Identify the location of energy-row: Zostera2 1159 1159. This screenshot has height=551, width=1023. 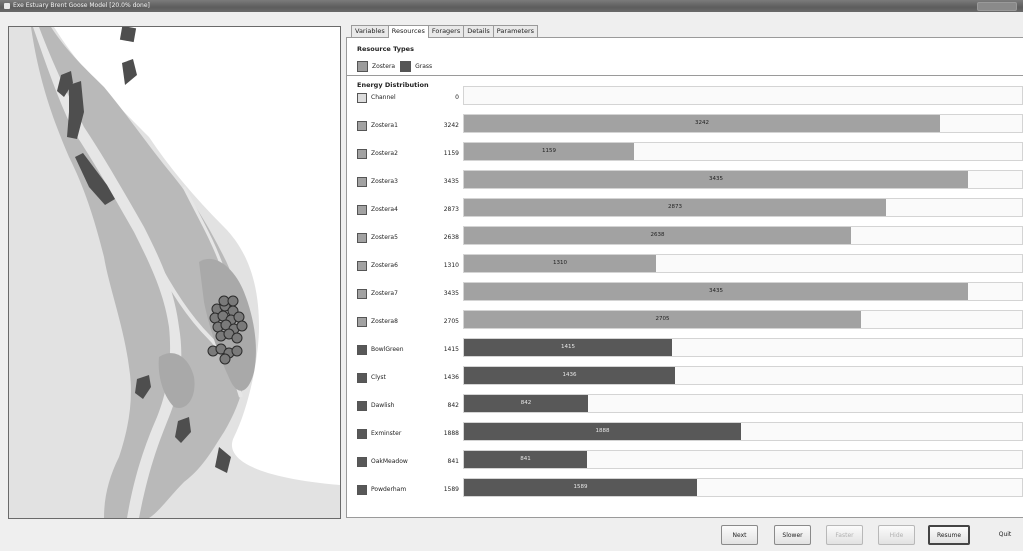
(685, 156).